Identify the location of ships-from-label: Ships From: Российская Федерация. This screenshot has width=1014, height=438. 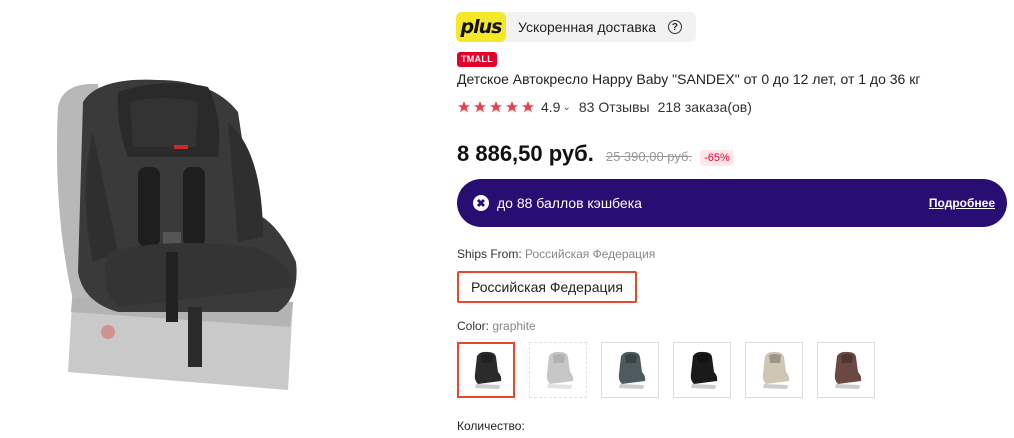
(556, 254).